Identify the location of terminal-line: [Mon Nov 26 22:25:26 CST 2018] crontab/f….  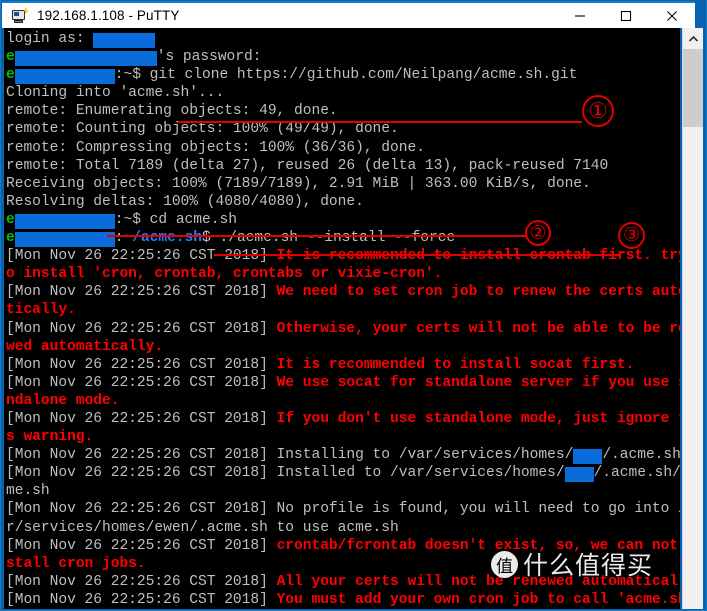
(343, 546).